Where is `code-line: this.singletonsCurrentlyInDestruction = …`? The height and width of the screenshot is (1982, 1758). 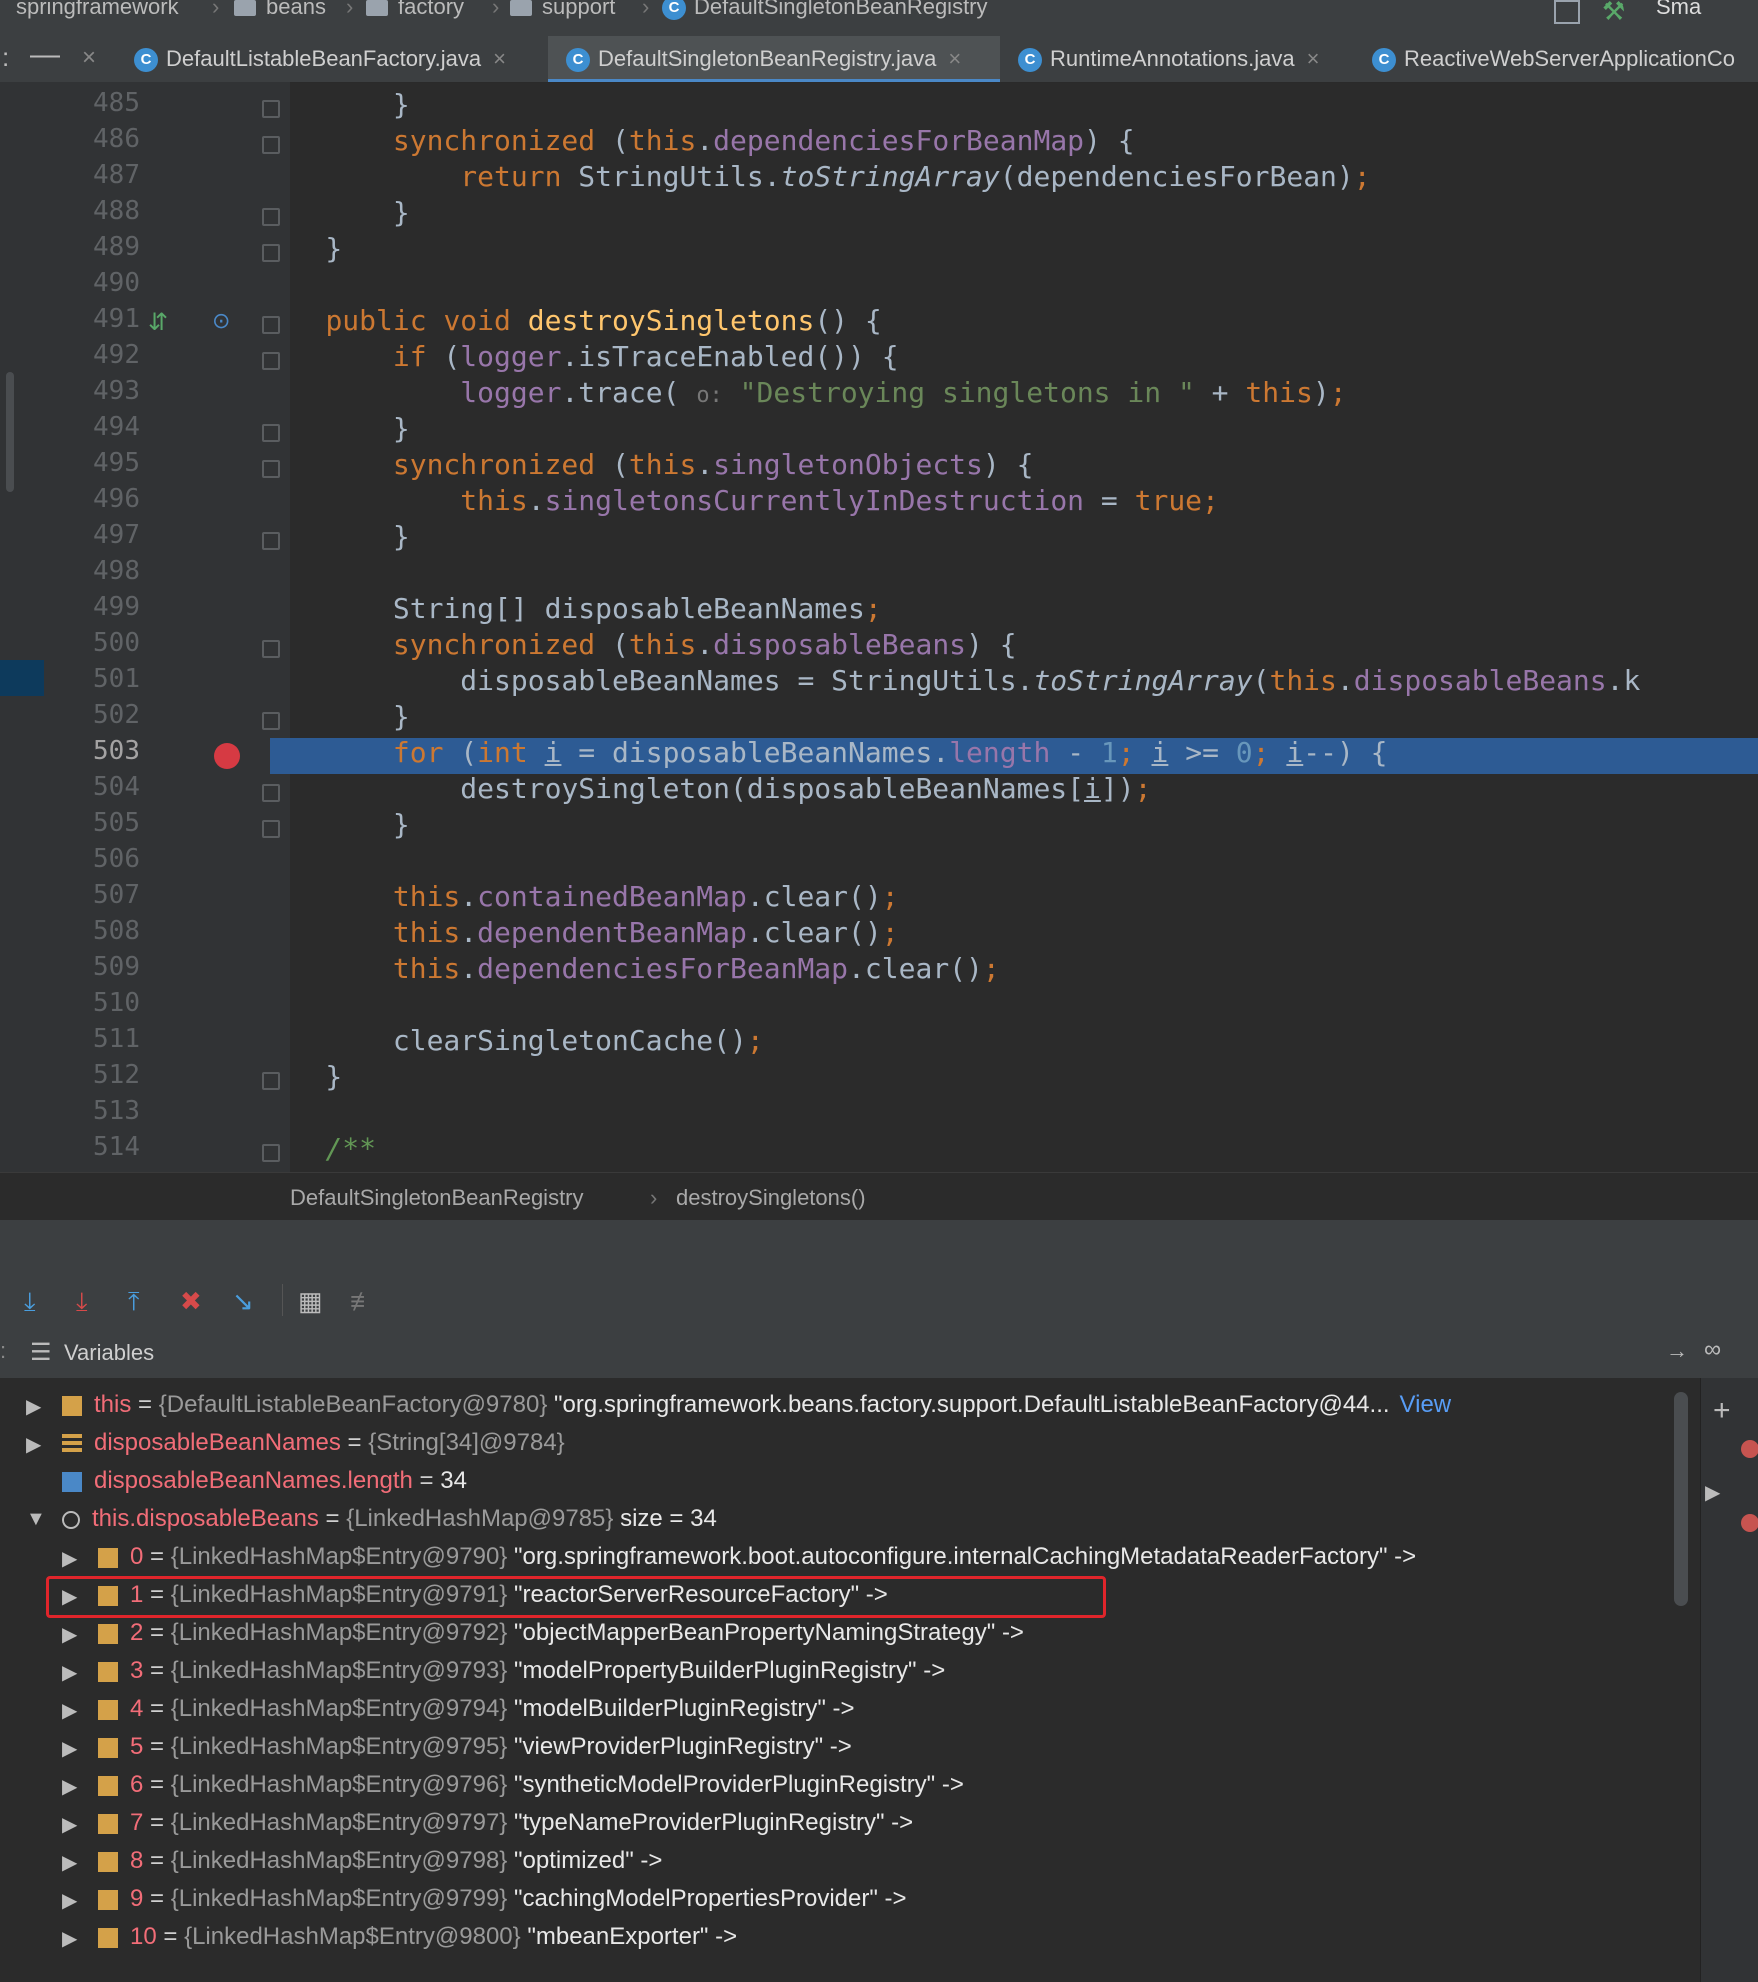
code-line: this.singletonsCurrentlyInDestruction = … is located at coordinates (738, 502).